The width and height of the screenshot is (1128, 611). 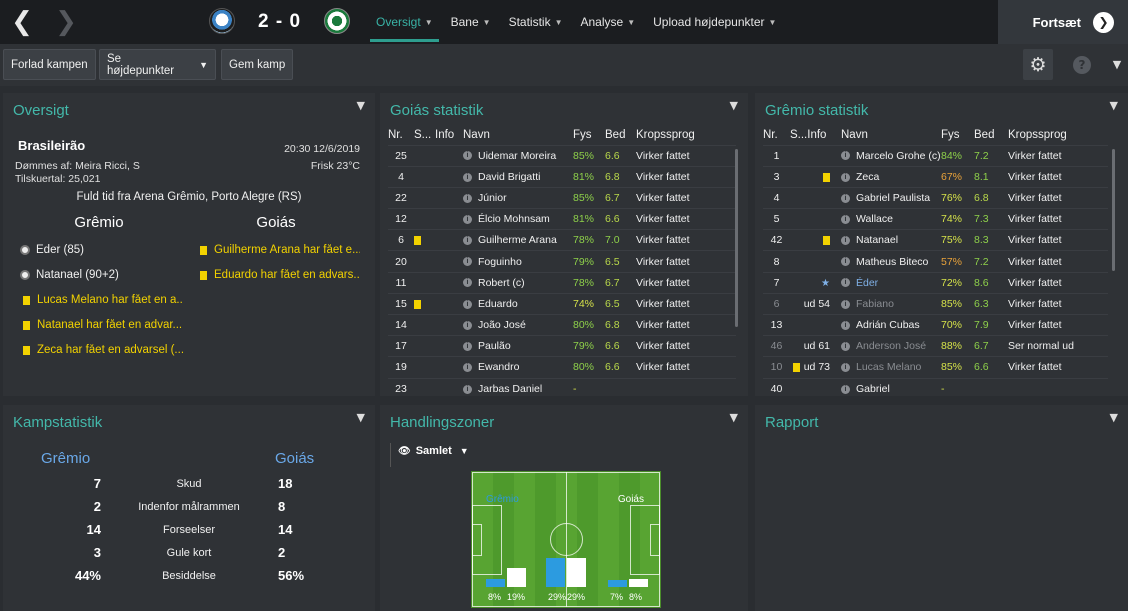 I want to click on player-name-cell: i Marcelo Grohe (c), so click(x=891, y=155).